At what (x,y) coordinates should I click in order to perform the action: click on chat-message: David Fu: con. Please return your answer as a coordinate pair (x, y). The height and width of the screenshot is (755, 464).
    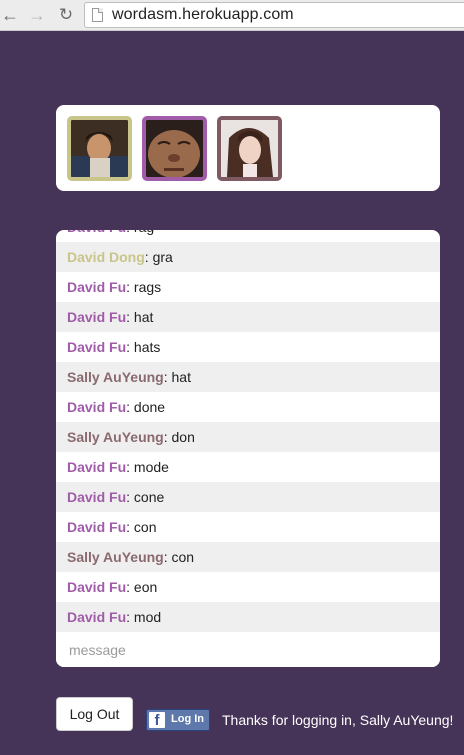
    Looking at the image, I should click on (112, 527).